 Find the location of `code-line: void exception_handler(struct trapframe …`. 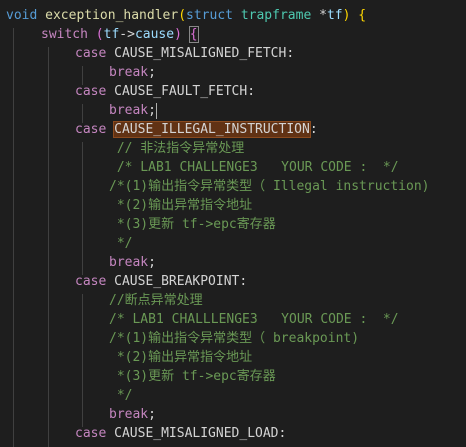

code-line: void exception_handler(struct trapframe … is located at coordinates (233, 15).